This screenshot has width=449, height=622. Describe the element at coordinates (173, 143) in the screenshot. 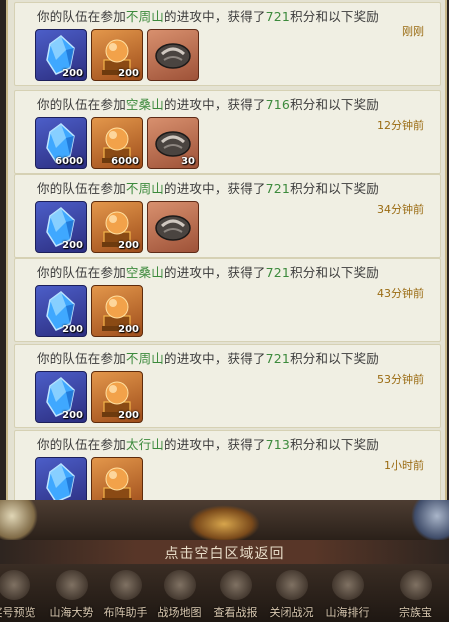

I see `reward-item-stone-ore: 30` at that location.